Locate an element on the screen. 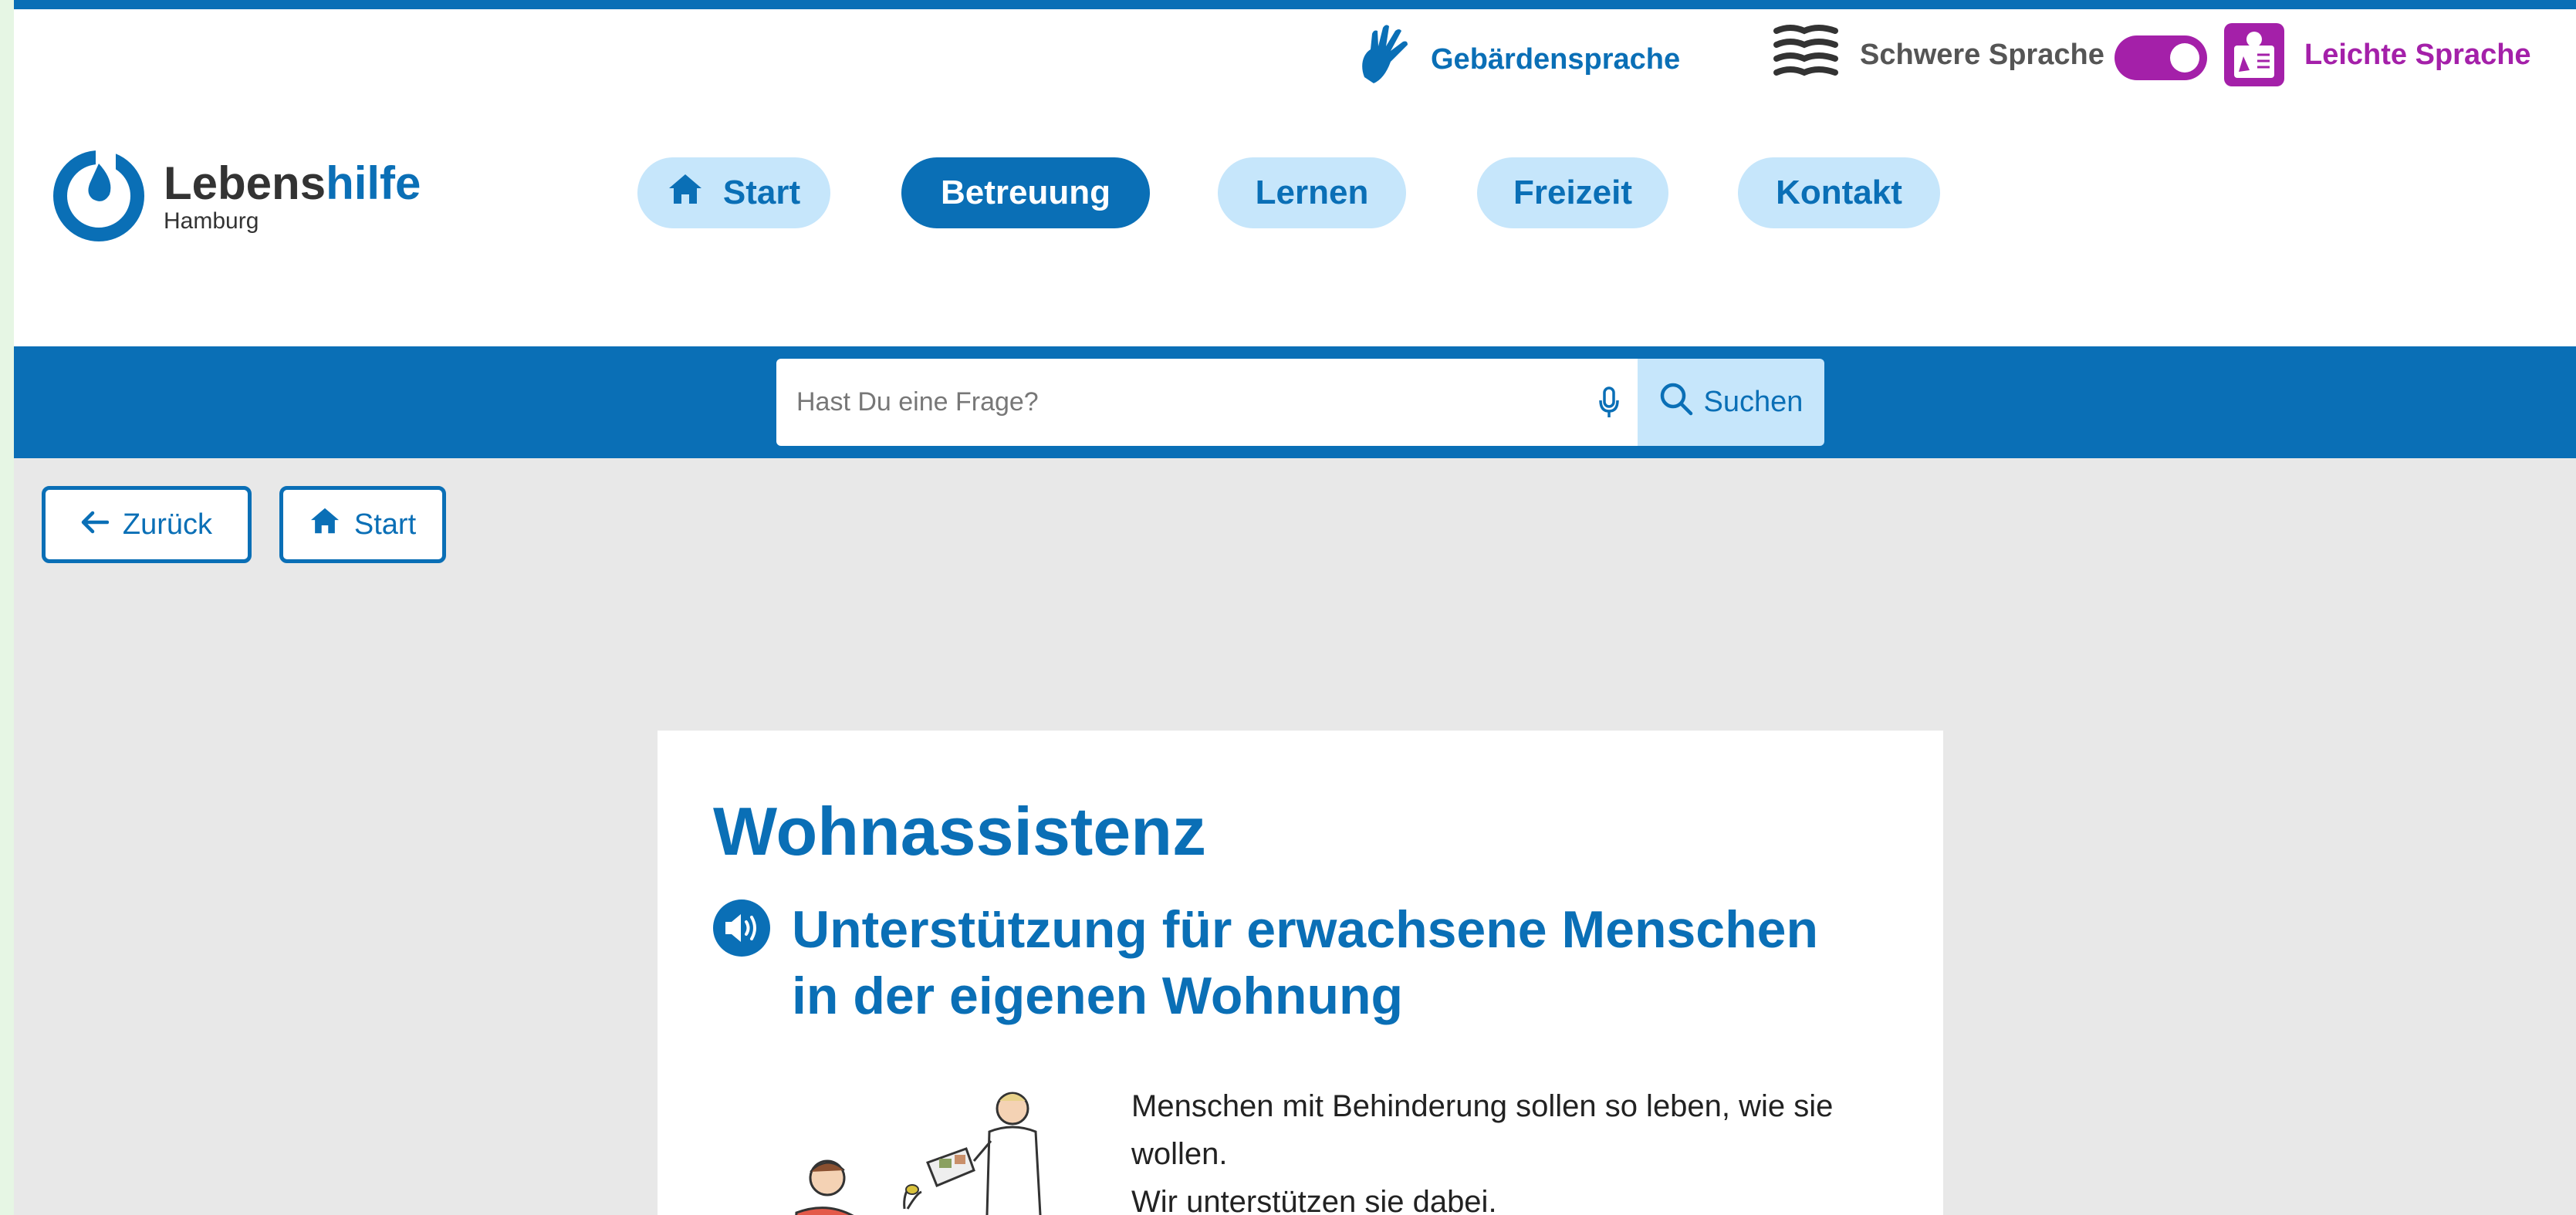 This screenshot has width=2576, height=1215. nav-lernen-label: Lernen is located at coordinates (1312, 192).